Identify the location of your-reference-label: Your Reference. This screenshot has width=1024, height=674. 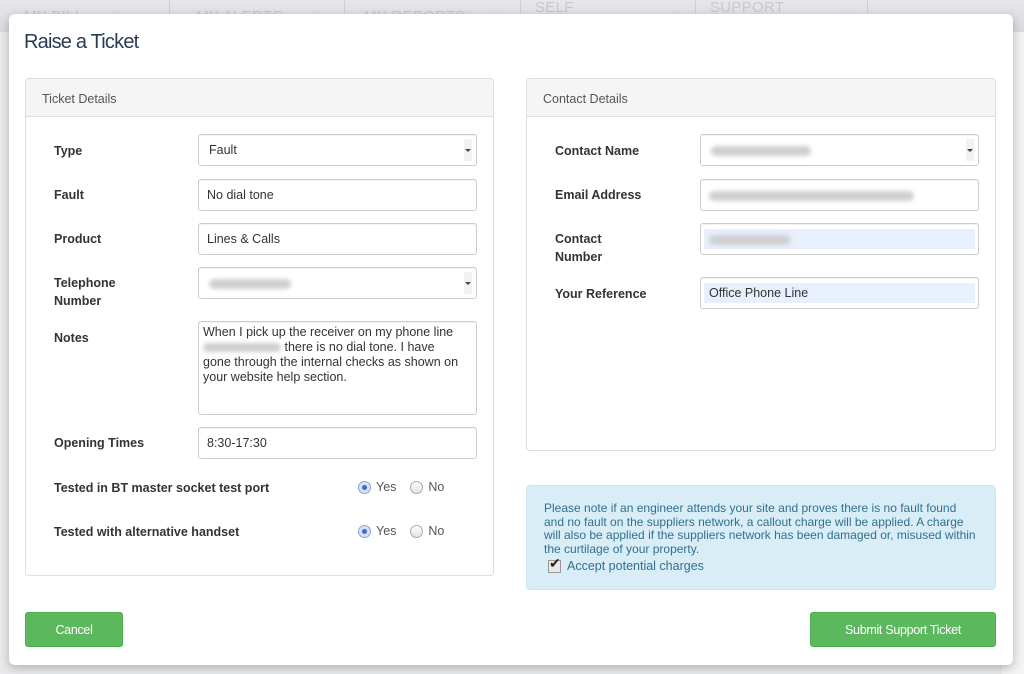
(601, 294).